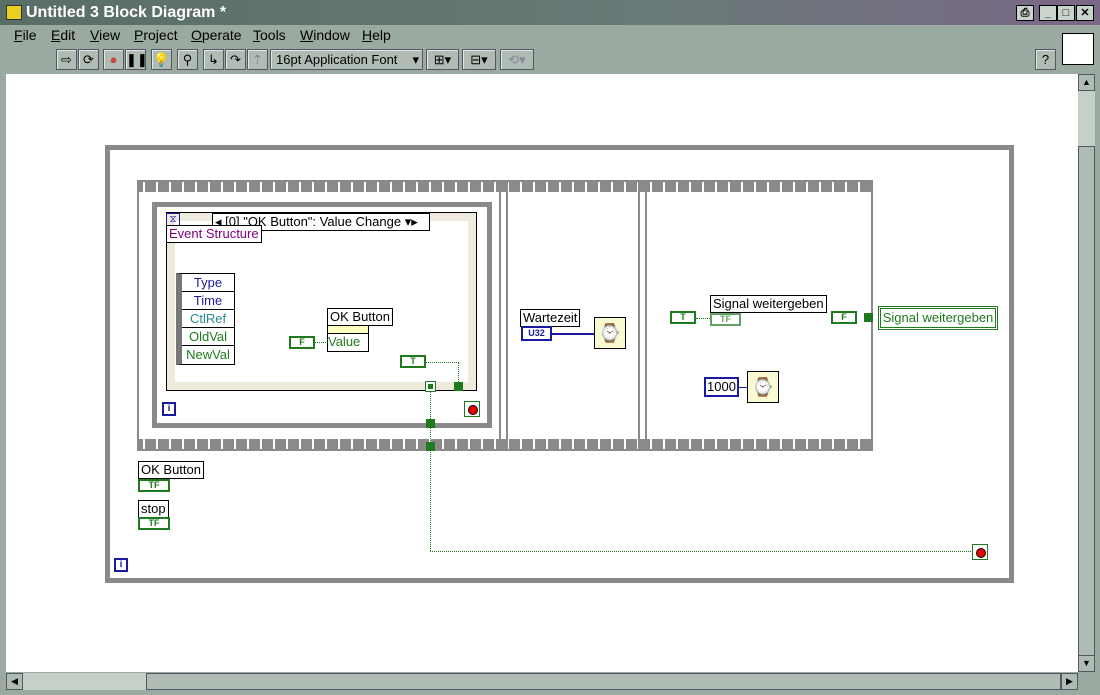 This screenshot has height=695, width=1100. Describe the element at coordinates (517, 59) in the screenshot. I see `reorder-icon: ⟲▾` at that location.